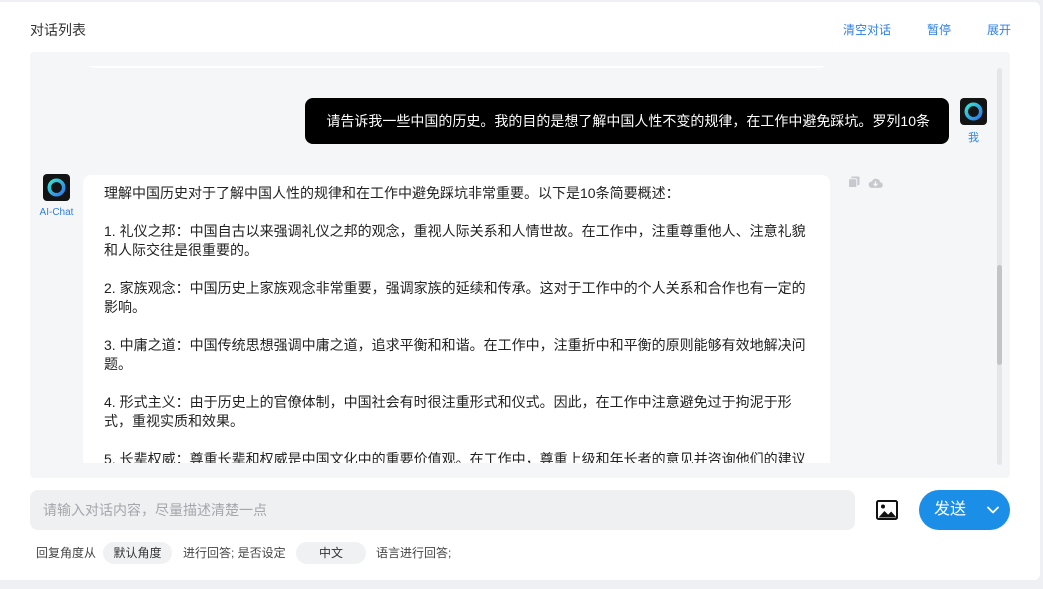 This screenshot has width=1043, height=589. I want to click on image-icon, so click(887, 510).